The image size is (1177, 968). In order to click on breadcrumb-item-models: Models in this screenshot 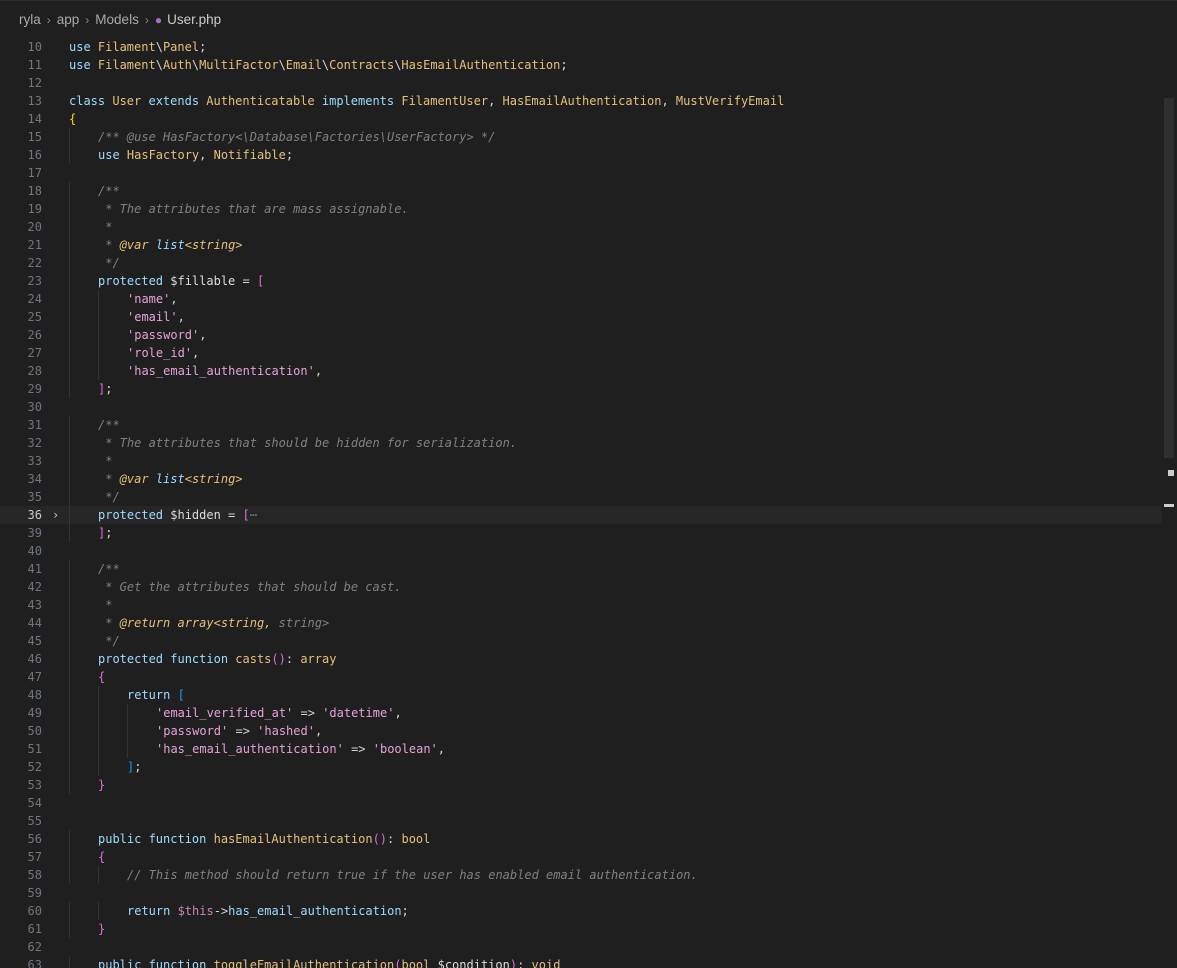, I will do `click(117, 19)`.